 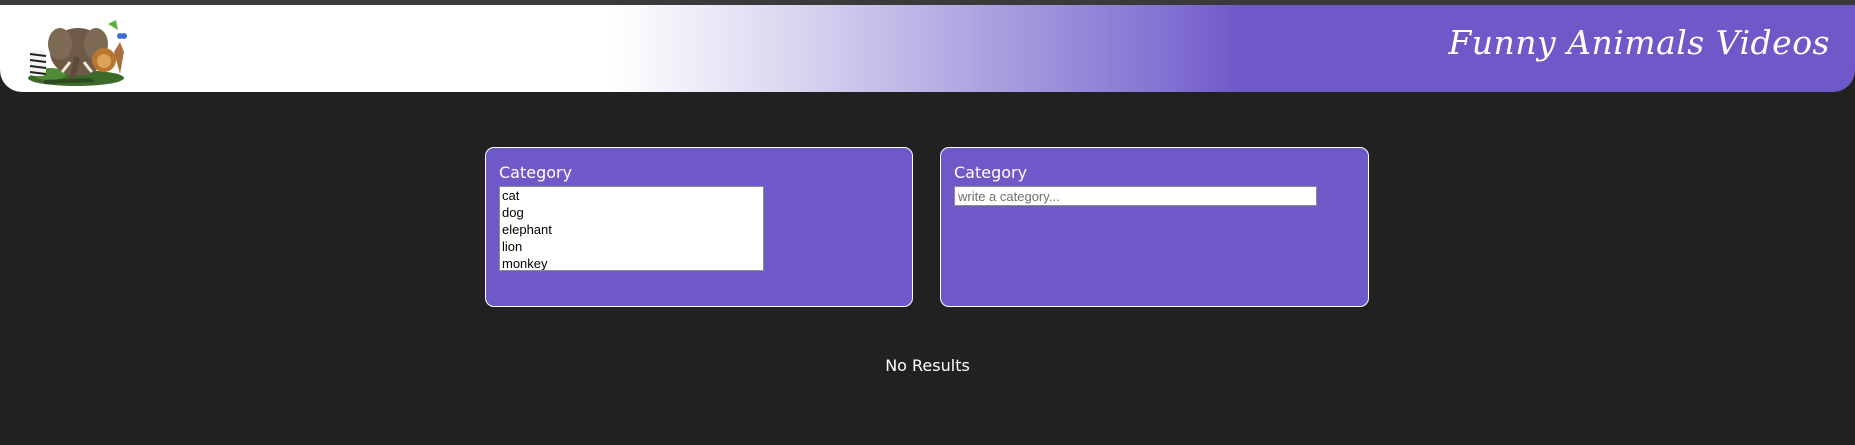 What do you see at coordinates (1639, 42) in the screenshot?
I see `site-title: Funny Animals Videos` at bounding box center [1639, 42].